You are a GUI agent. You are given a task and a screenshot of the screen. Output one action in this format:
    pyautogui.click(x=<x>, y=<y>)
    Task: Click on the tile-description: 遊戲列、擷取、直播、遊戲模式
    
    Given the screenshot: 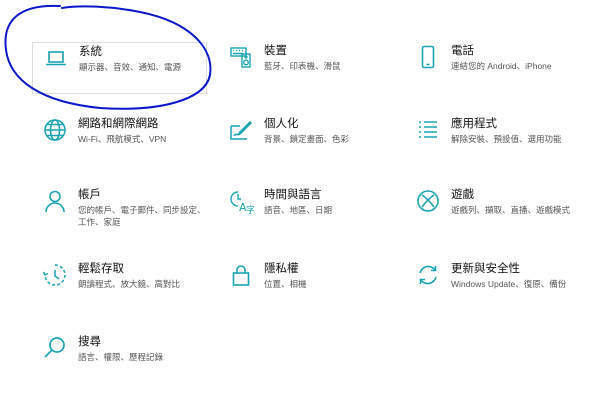 What is the action you would take?
    pyautogui.click(x=511, y=210)
    